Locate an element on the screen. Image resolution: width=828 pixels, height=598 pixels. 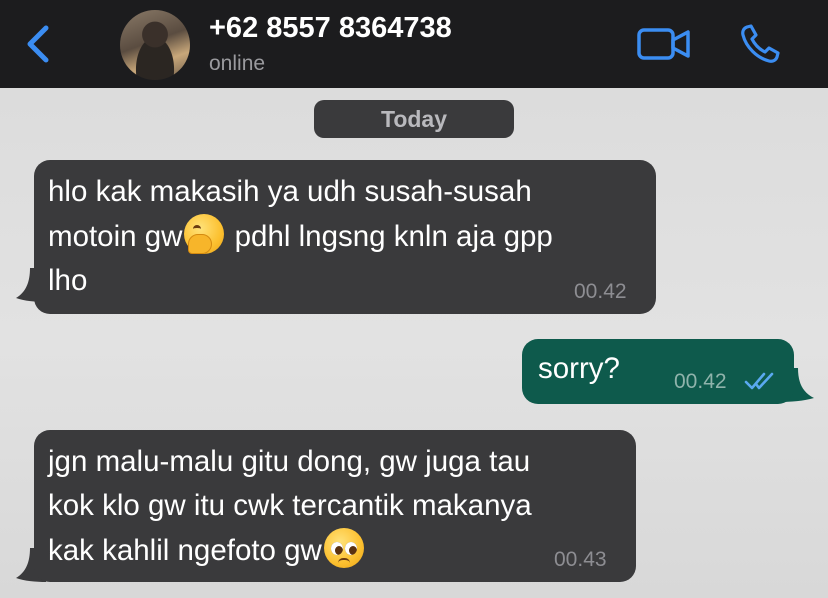
double-check-icon is located at coordinates (759, 381).